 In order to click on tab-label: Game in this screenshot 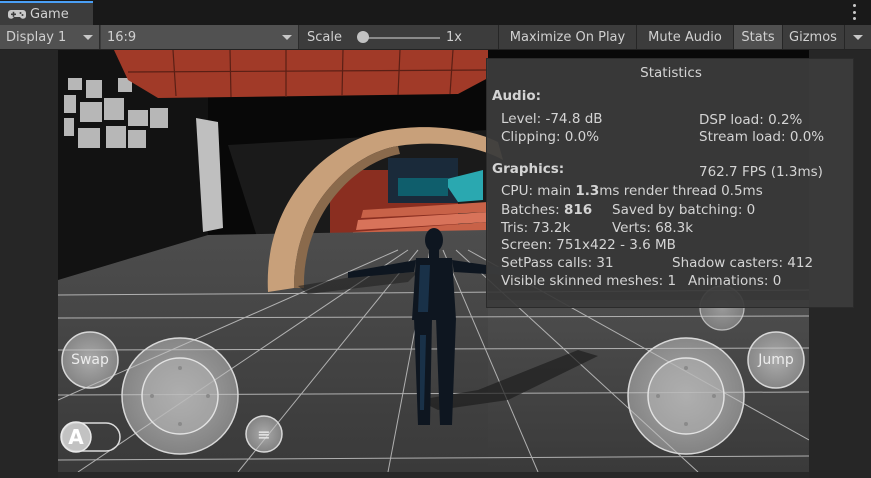, I will do `click(49, 14)`.